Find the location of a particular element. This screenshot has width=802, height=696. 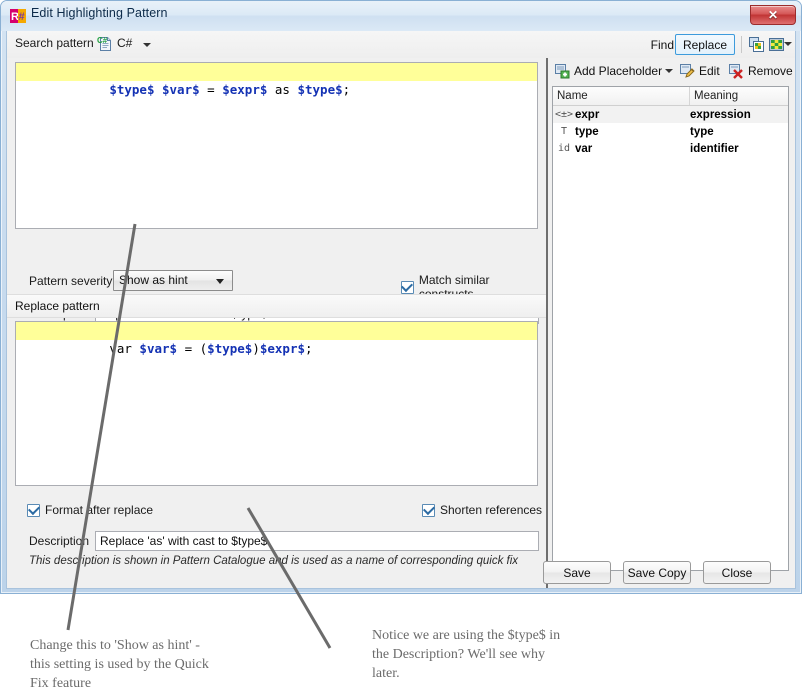

pattern-severity-label: Pattern severity is located at coordinates (71, 281).